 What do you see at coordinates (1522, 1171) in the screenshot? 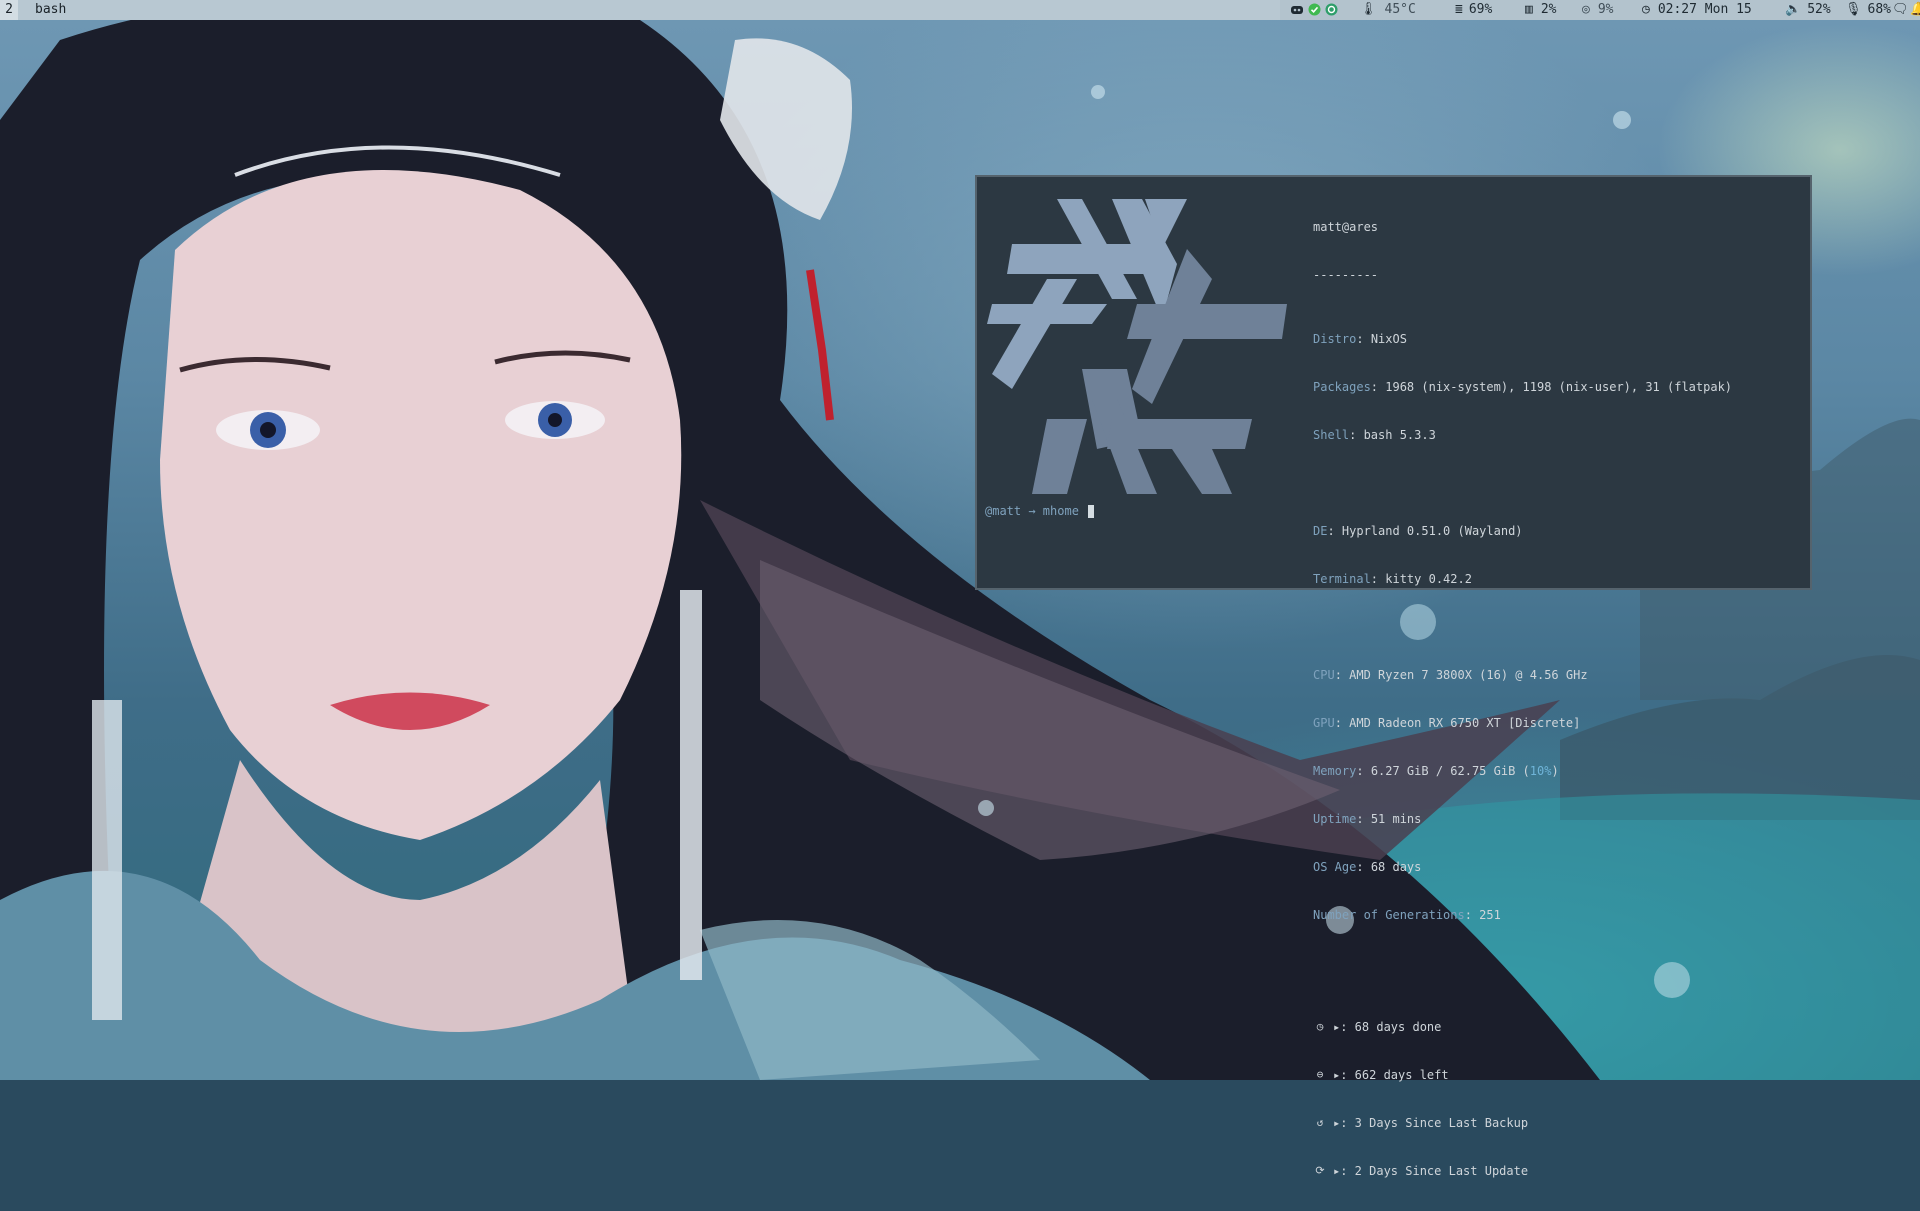
I see `timeline-update: ⟳ ▸: 2 Days Since Last Update` at bounding box center [1522, 1171].